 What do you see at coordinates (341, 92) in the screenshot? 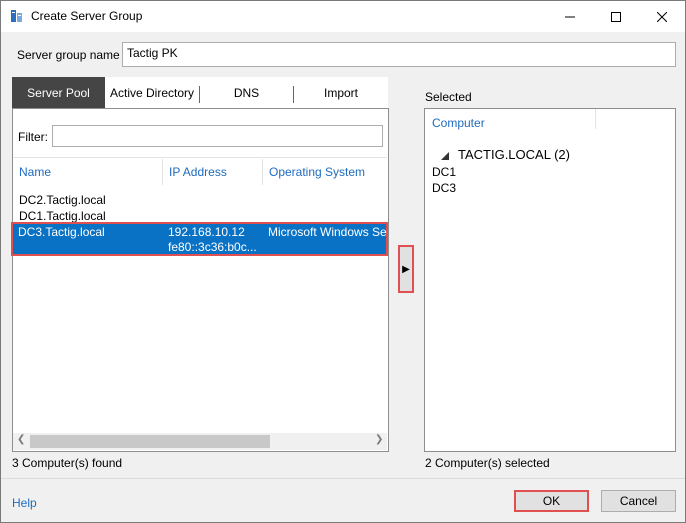
I see `tab-import: Import` at bounding box center [341, 92].